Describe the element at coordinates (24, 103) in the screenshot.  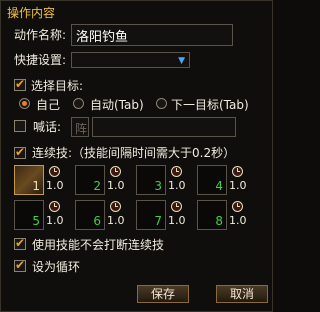
I see `target-self-radio` at that location.